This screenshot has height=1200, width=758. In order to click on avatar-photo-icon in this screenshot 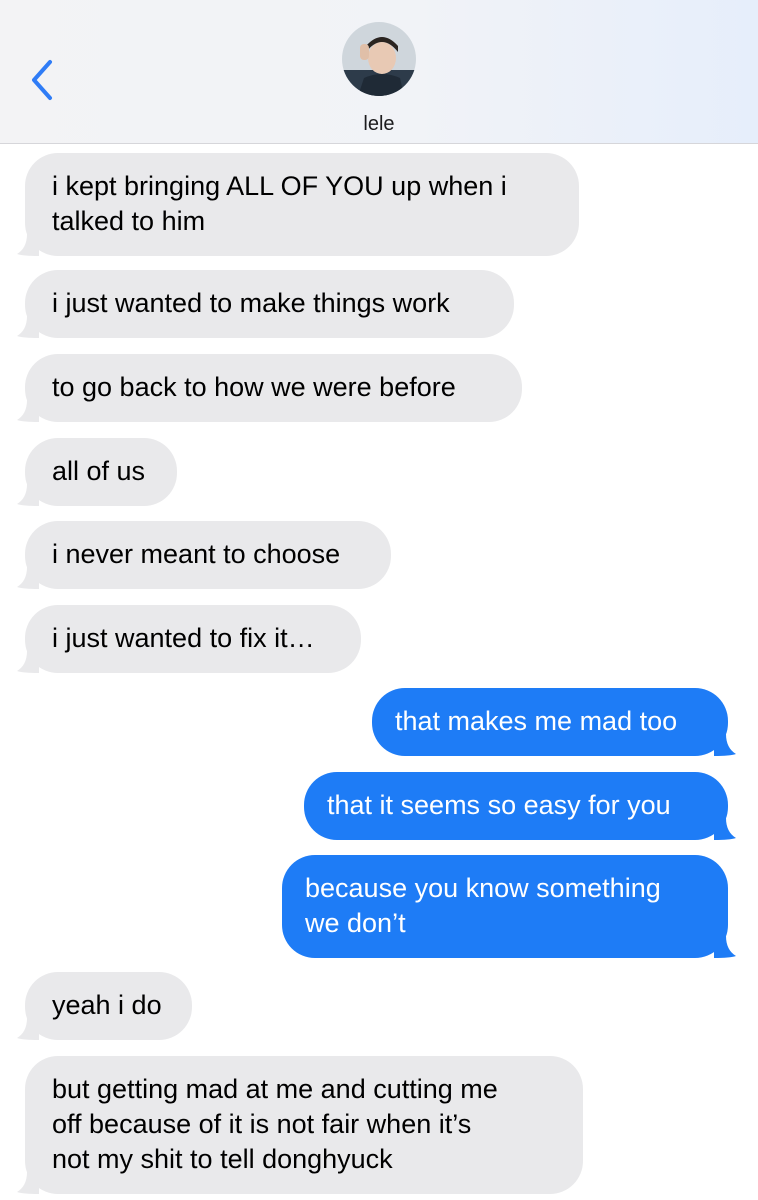, I will do `click(379, 59)`.